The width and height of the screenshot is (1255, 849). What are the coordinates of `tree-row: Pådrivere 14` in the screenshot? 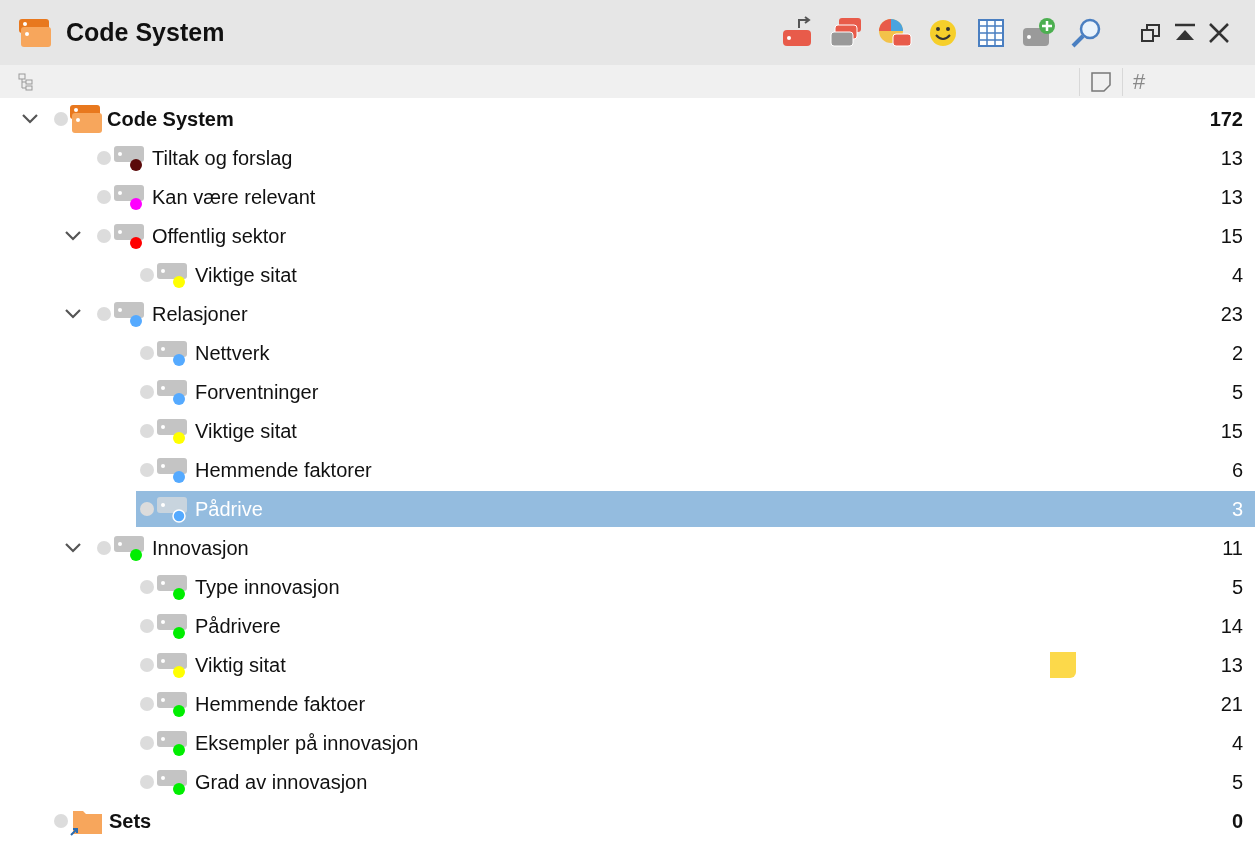 It's located at (695, 625).